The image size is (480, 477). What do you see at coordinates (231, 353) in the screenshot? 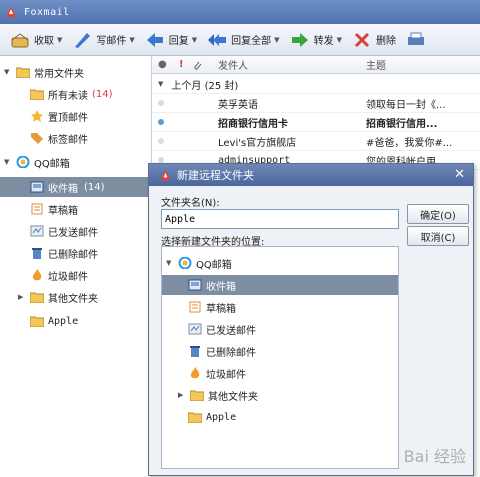
I see `tree-item-label: 已删除邮件` at bounding box center [231, 353].